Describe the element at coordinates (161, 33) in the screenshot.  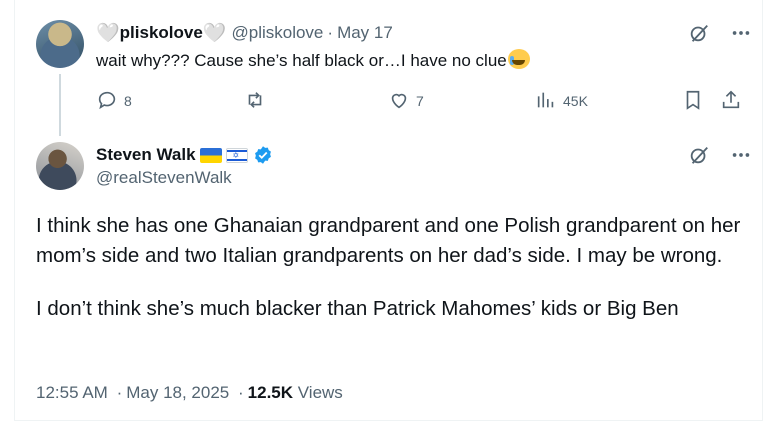
I see `display-name: pliskolove` at that location.